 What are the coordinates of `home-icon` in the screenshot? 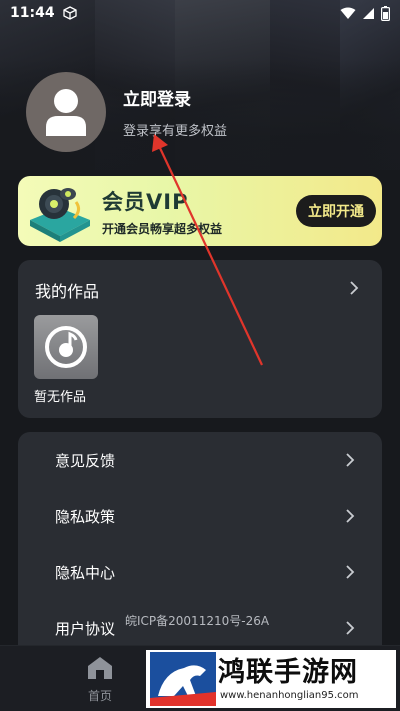 It's located at (100, 668).